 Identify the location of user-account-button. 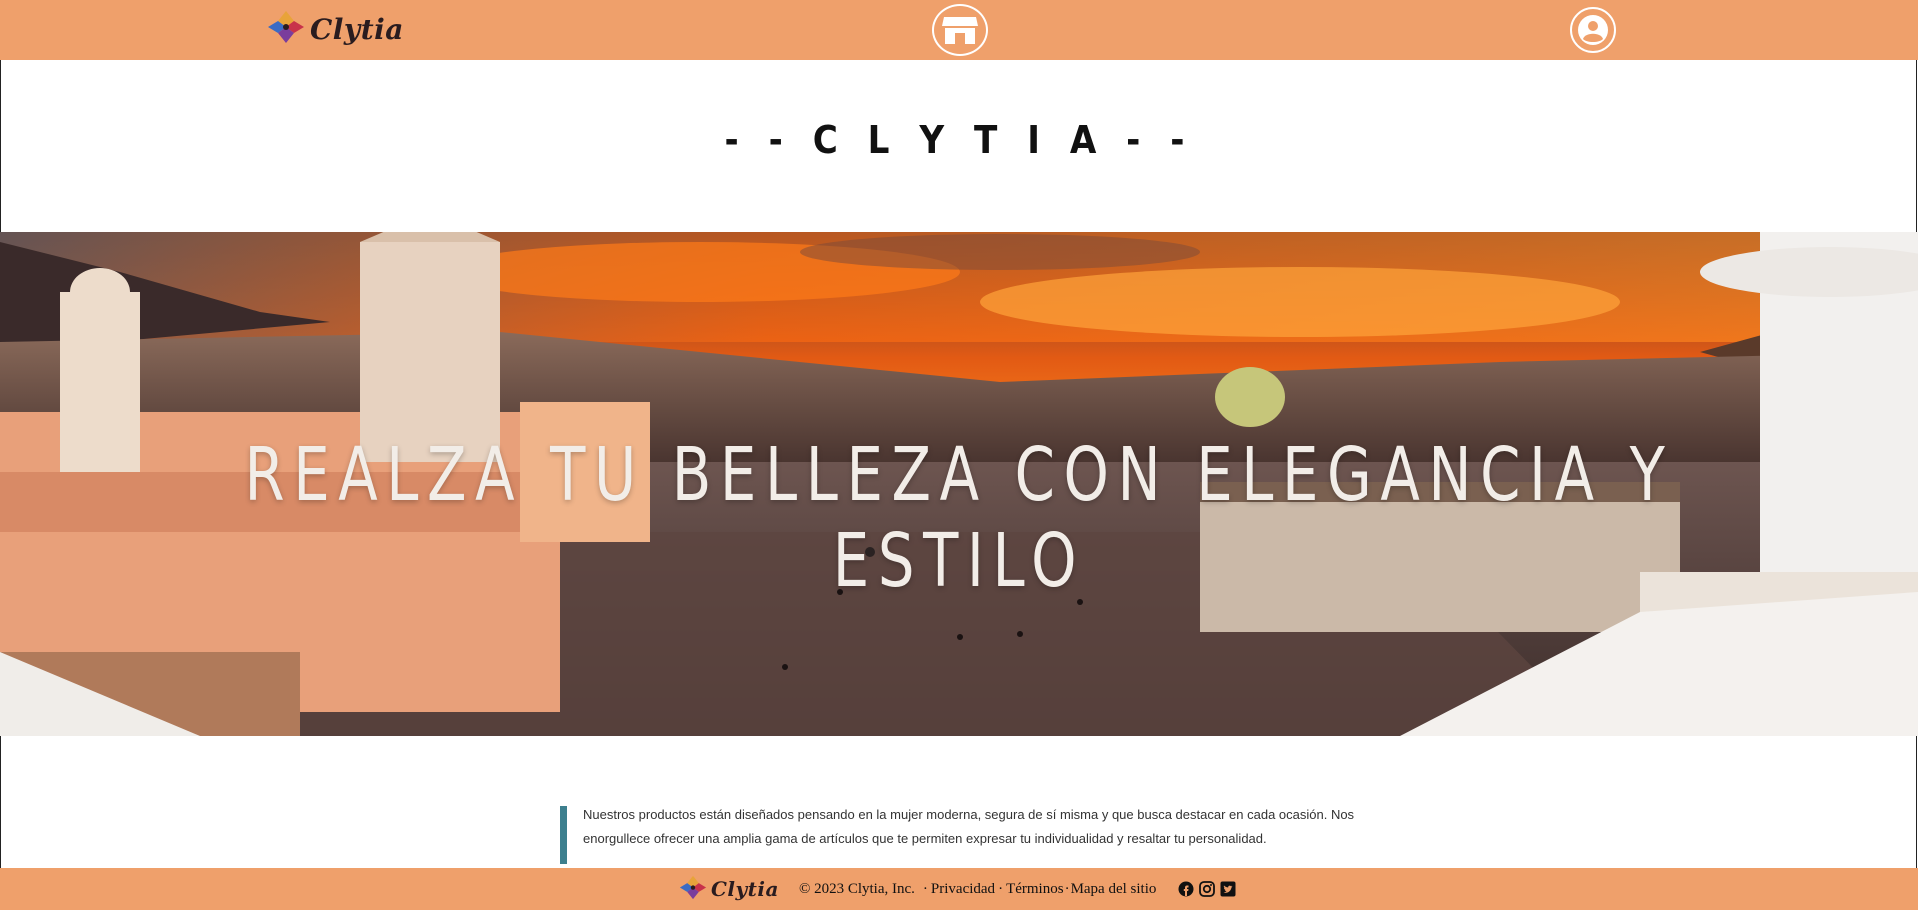
(1593, 30).